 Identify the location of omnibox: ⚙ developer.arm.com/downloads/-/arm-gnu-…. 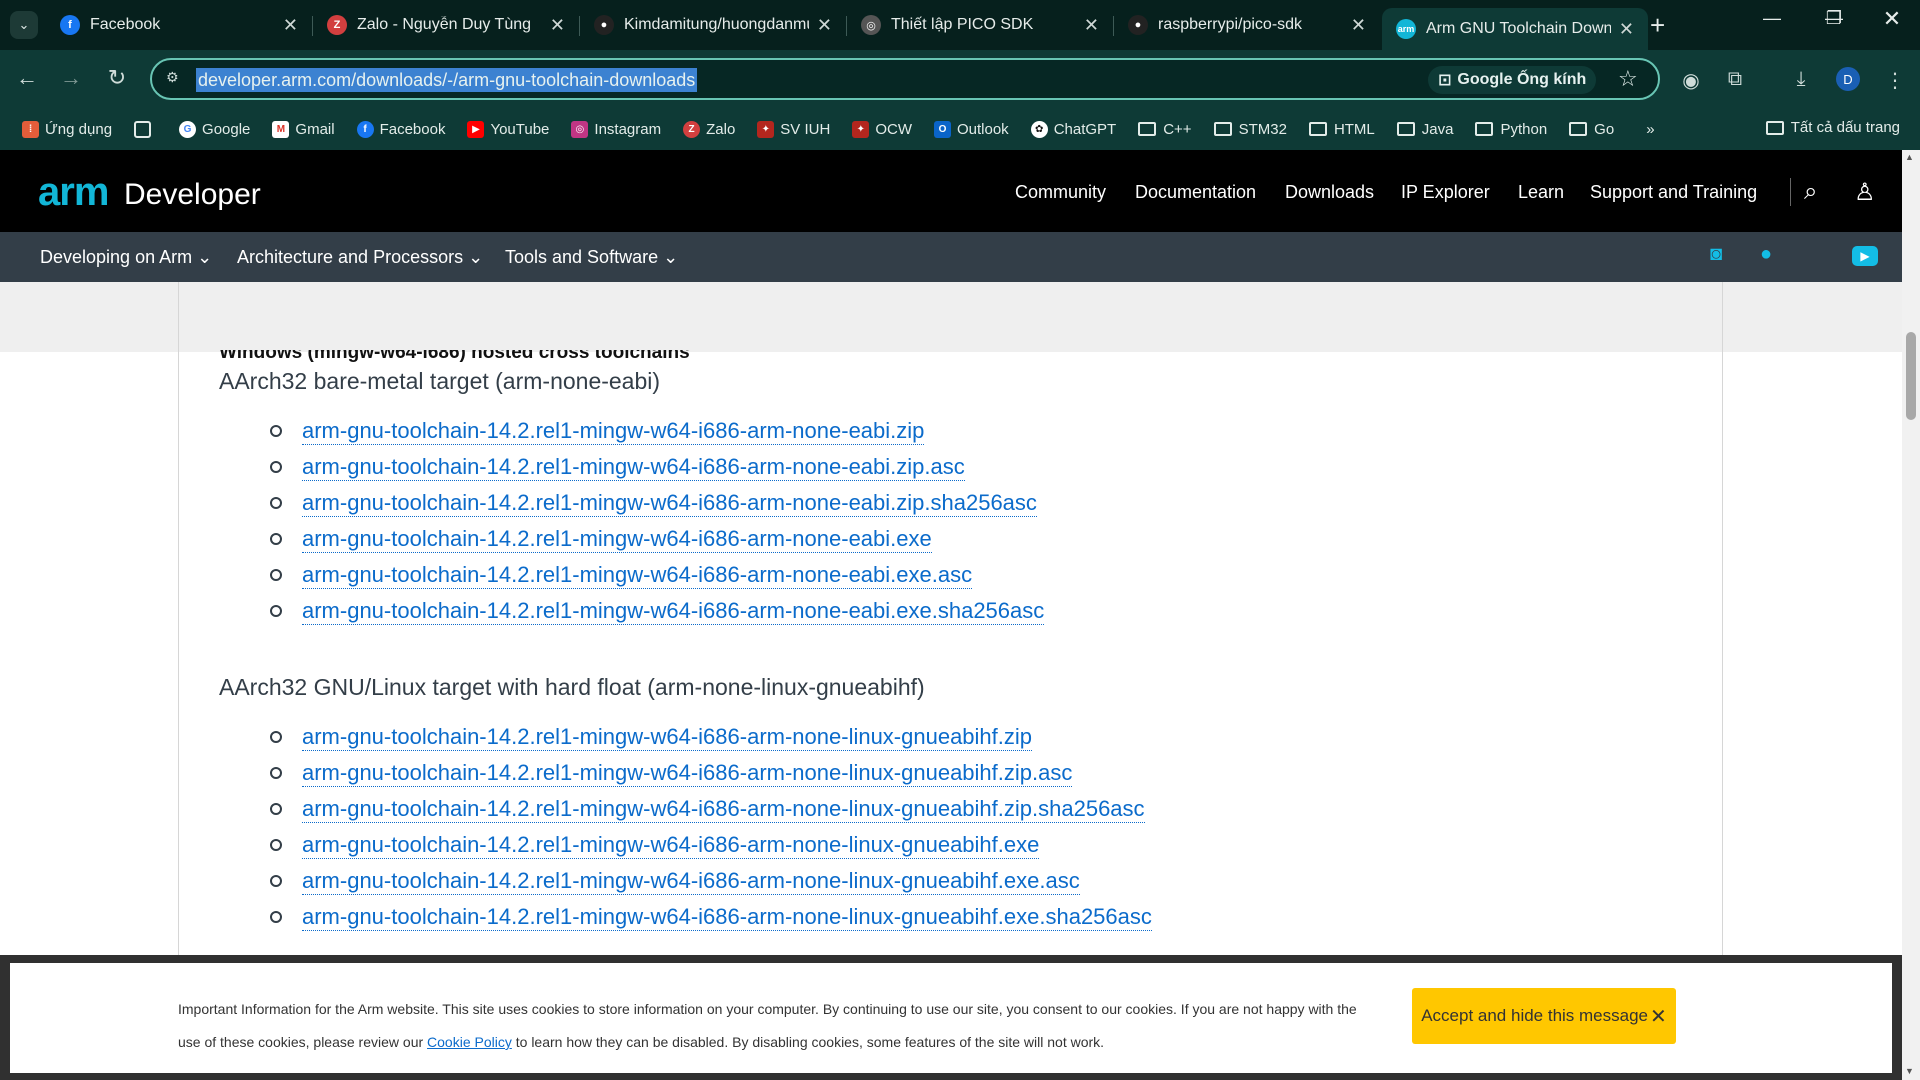
(905, 79).